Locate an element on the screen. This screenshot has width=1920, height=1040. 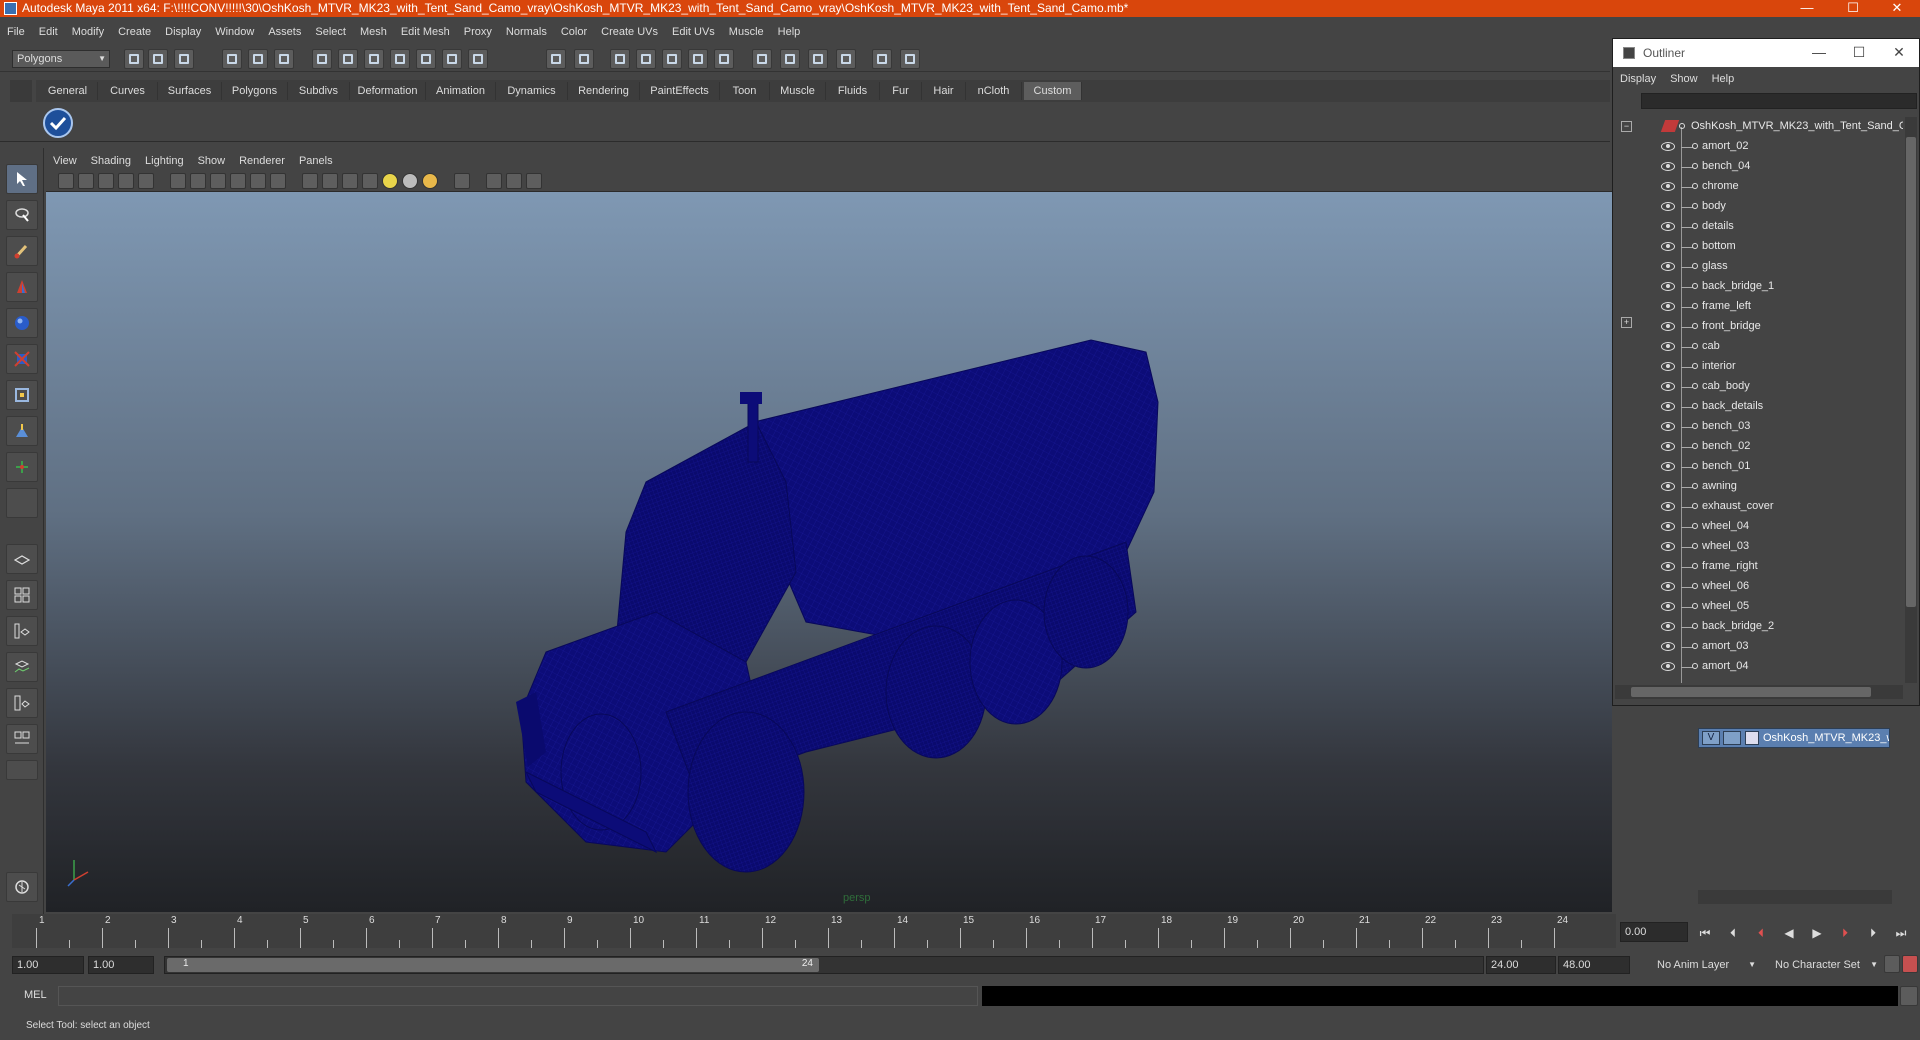
panel-menu-lighting: Lighting is located at coordinates (164, 161).